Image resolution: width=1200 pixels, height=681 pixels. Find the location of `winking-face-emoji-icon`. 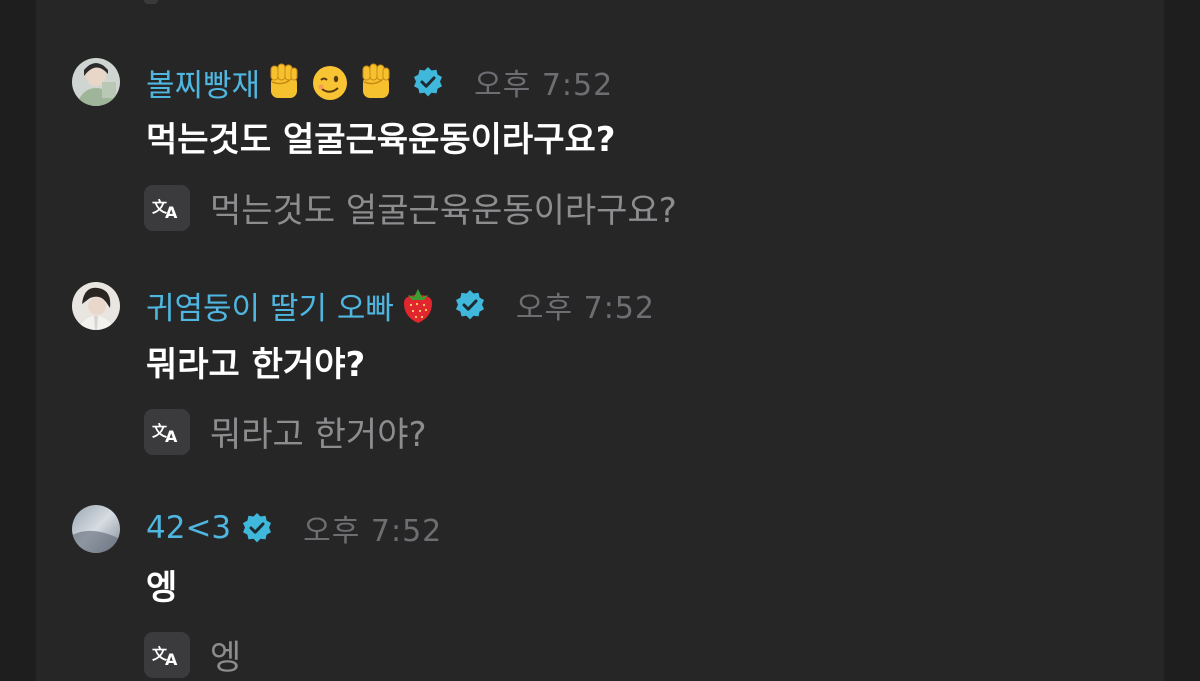

winking-face-emoji-icon is located at coordinates (330, 82).